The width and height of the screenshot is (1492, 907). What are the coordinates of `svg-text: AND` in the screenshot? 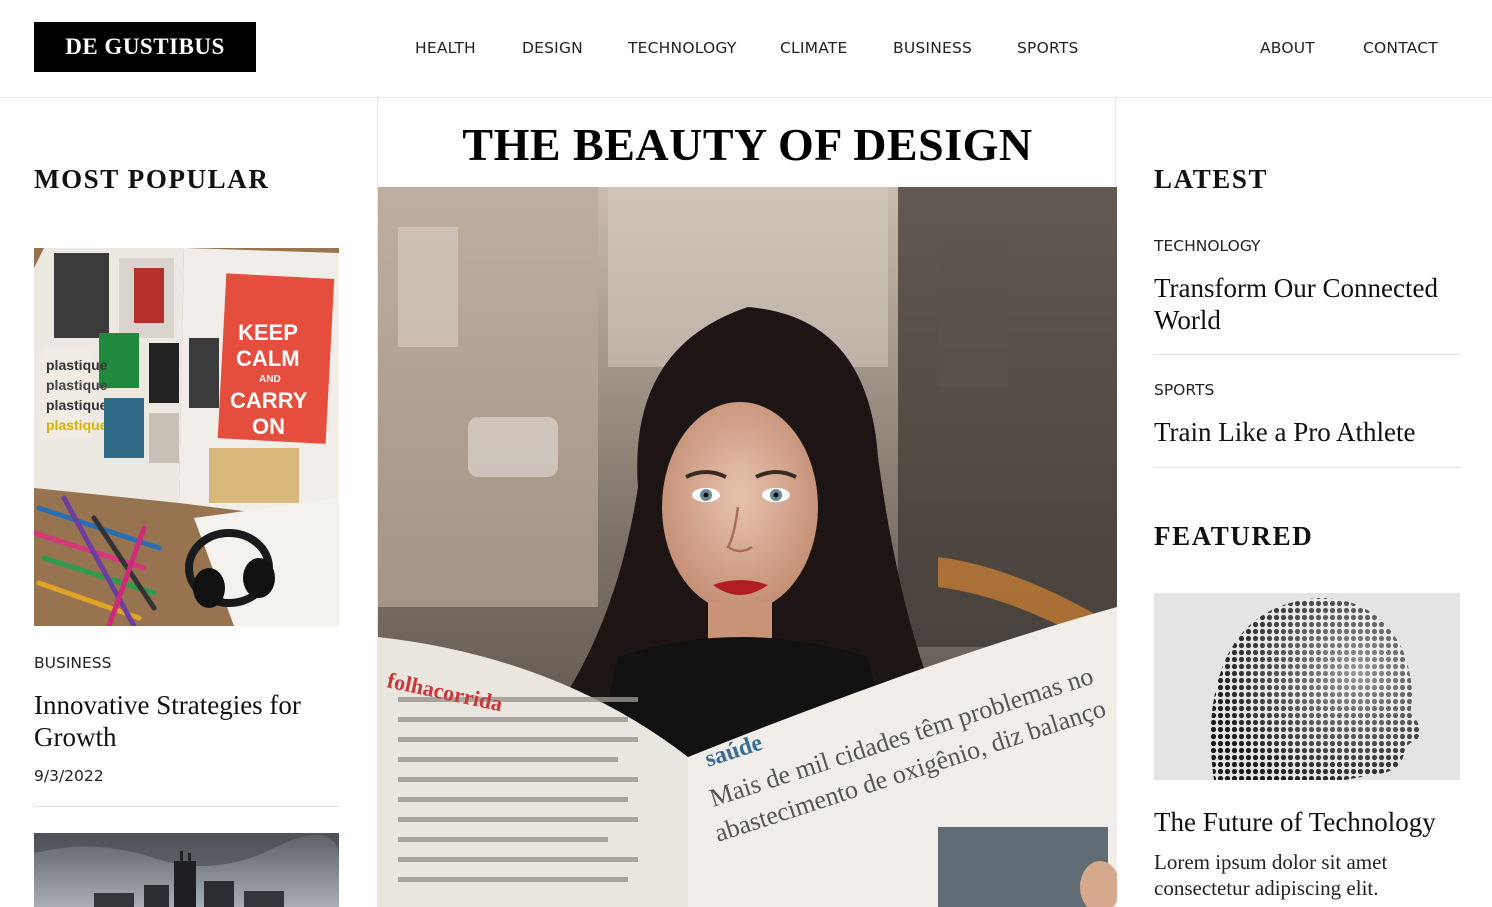 It's located at (270, 379).